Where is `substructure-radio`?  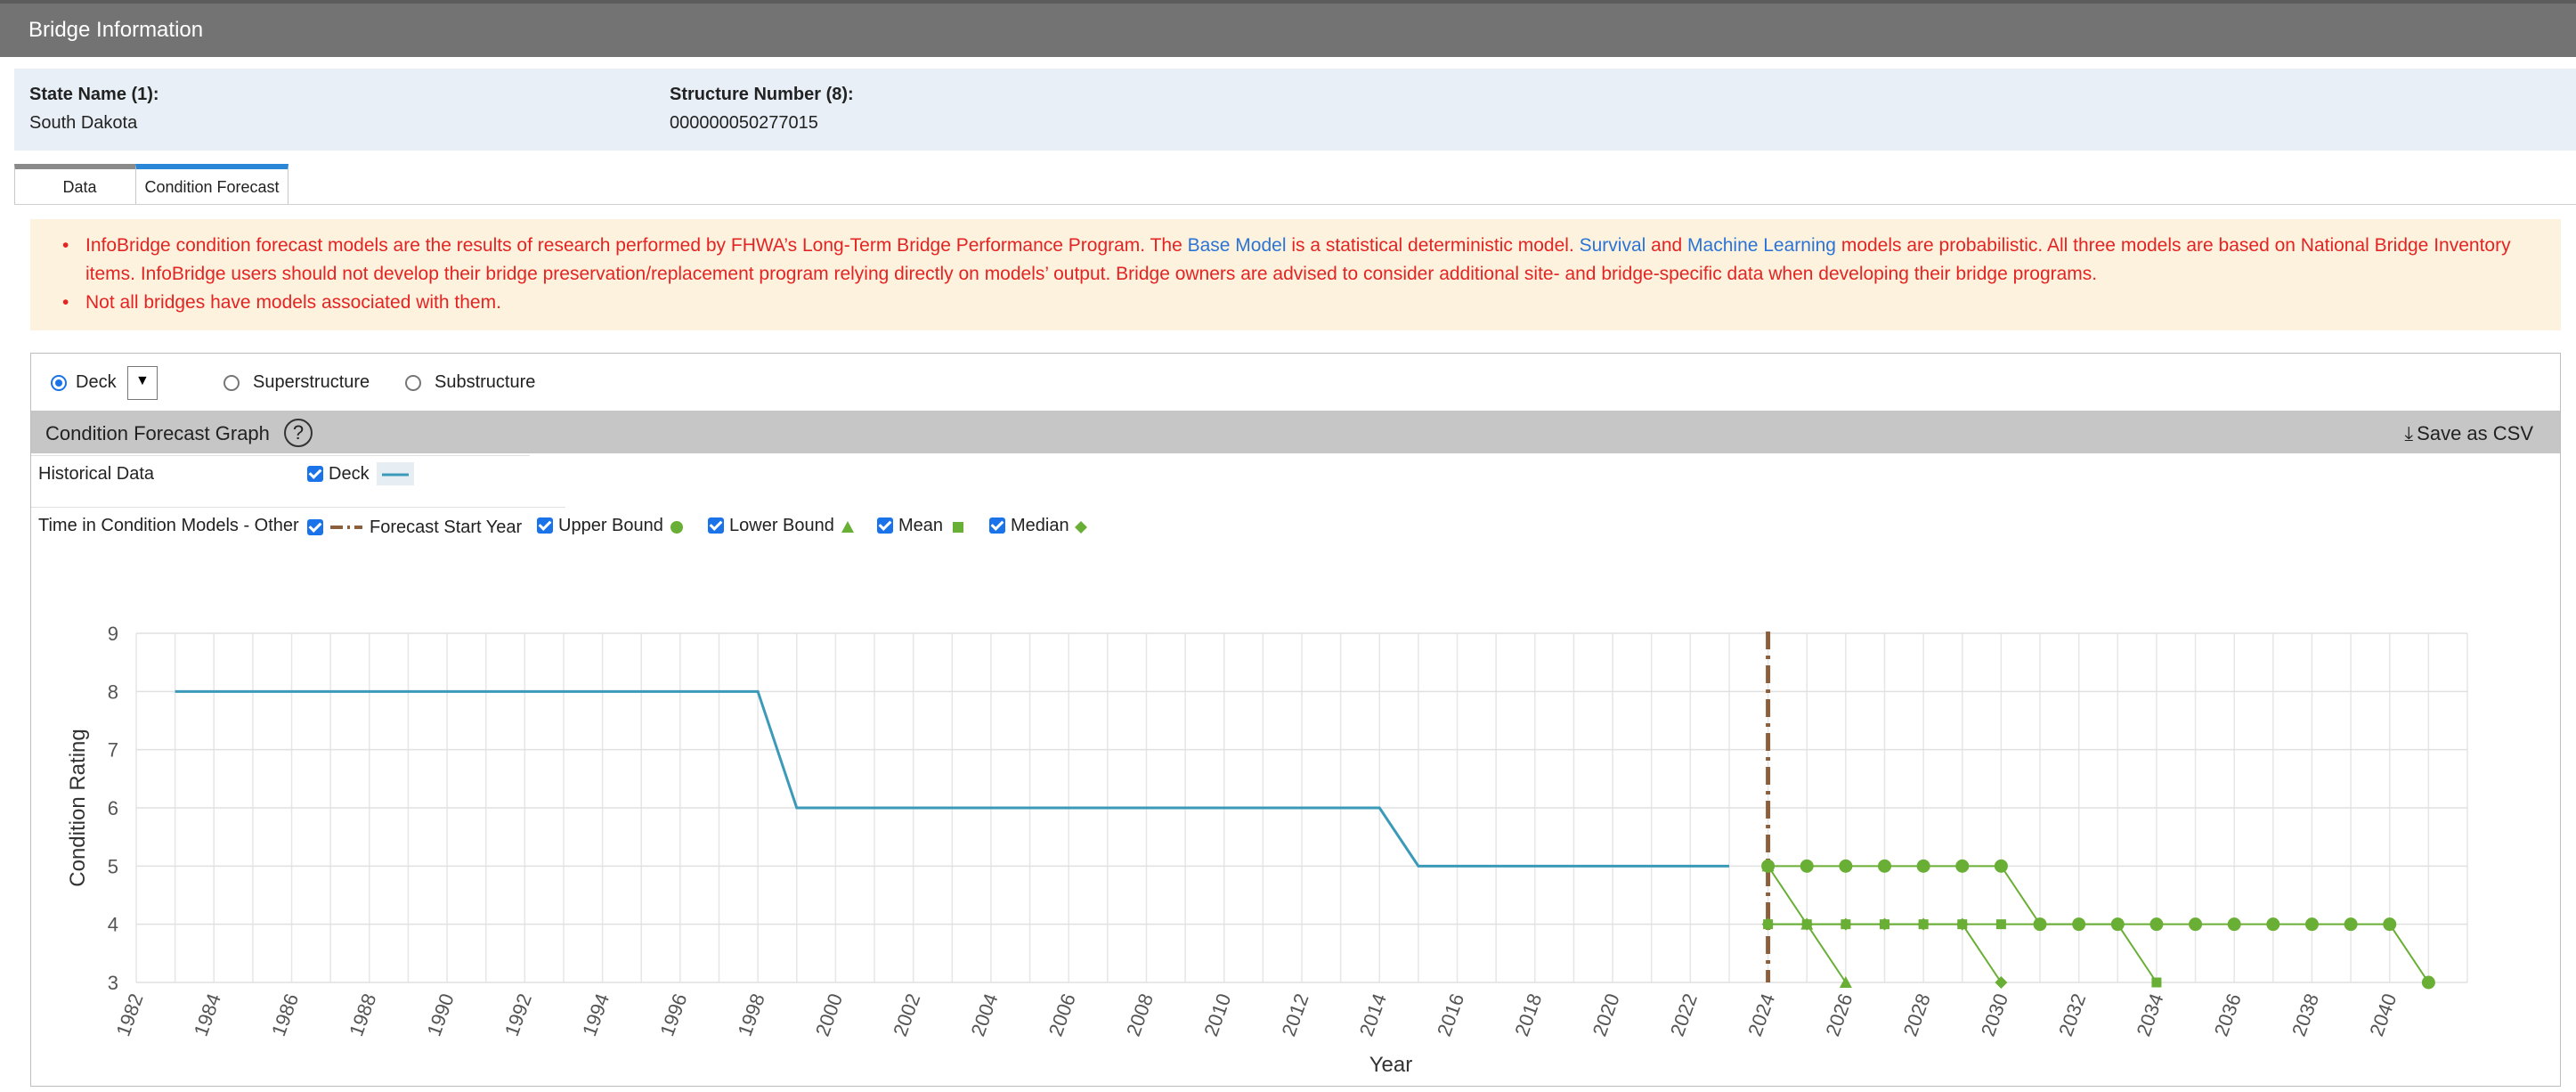
substructure-radio is located at coordinates (413, 383).